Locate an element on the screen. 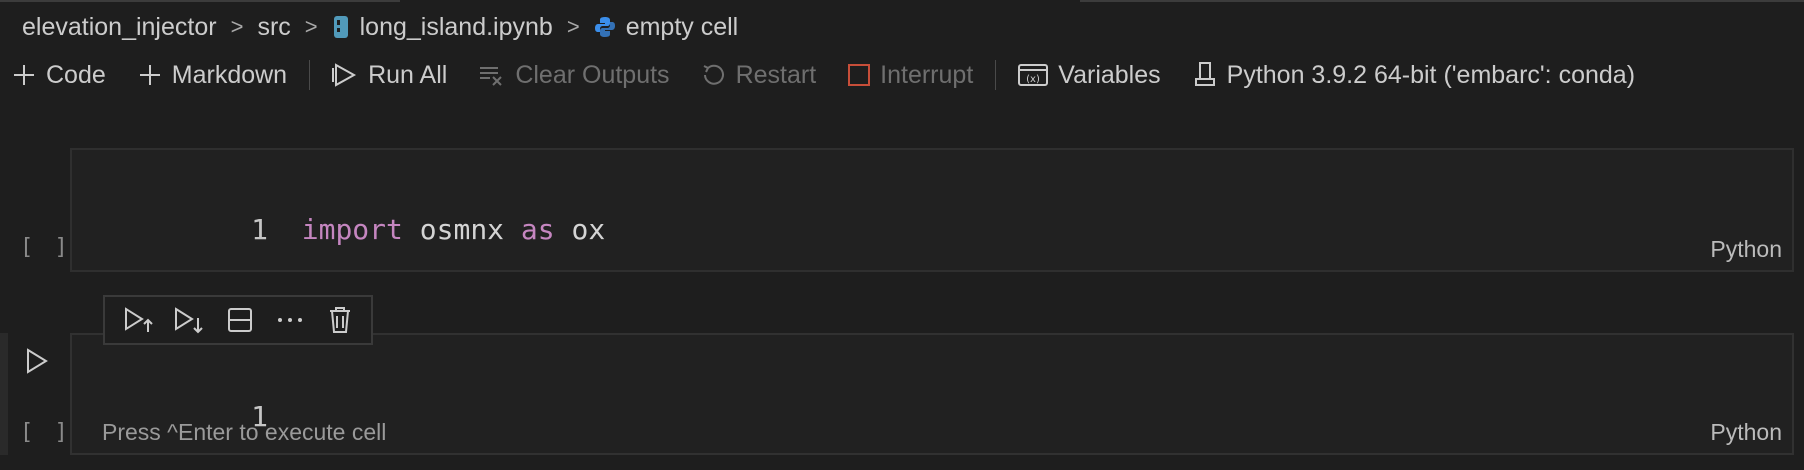  clear-outputs-label: Clear Outputs is located at coordinates (592, 74).